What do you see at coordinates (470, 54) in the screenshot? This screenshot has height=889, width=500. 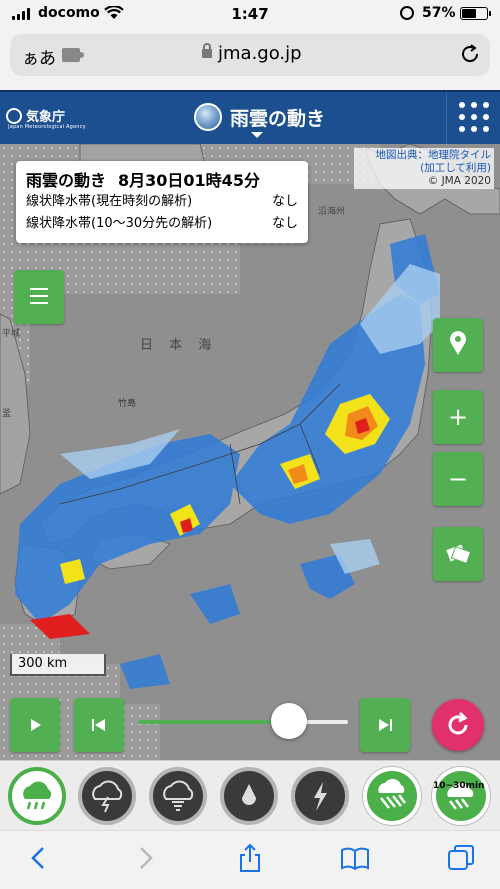 I see `reload-icon` at bounding box center [470, 54].